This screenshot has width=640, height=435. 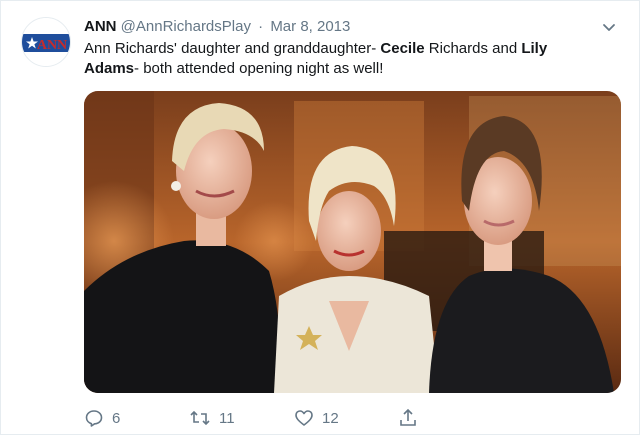 I want to click on more-options-button, so click(x=609, y=27).